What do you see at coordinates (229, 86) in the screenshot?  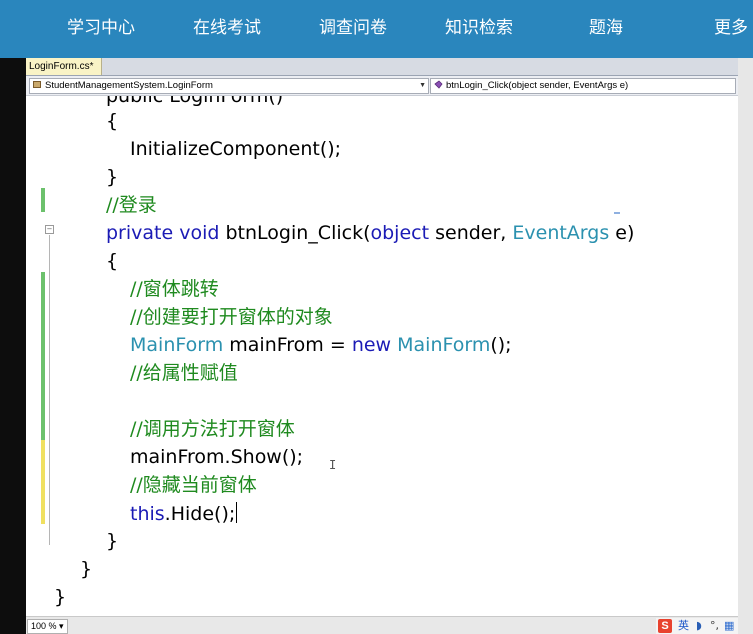 I see `class-dropdown: StudentManagementSystem.LoginForm ▼` at bounding box center [229, 86].